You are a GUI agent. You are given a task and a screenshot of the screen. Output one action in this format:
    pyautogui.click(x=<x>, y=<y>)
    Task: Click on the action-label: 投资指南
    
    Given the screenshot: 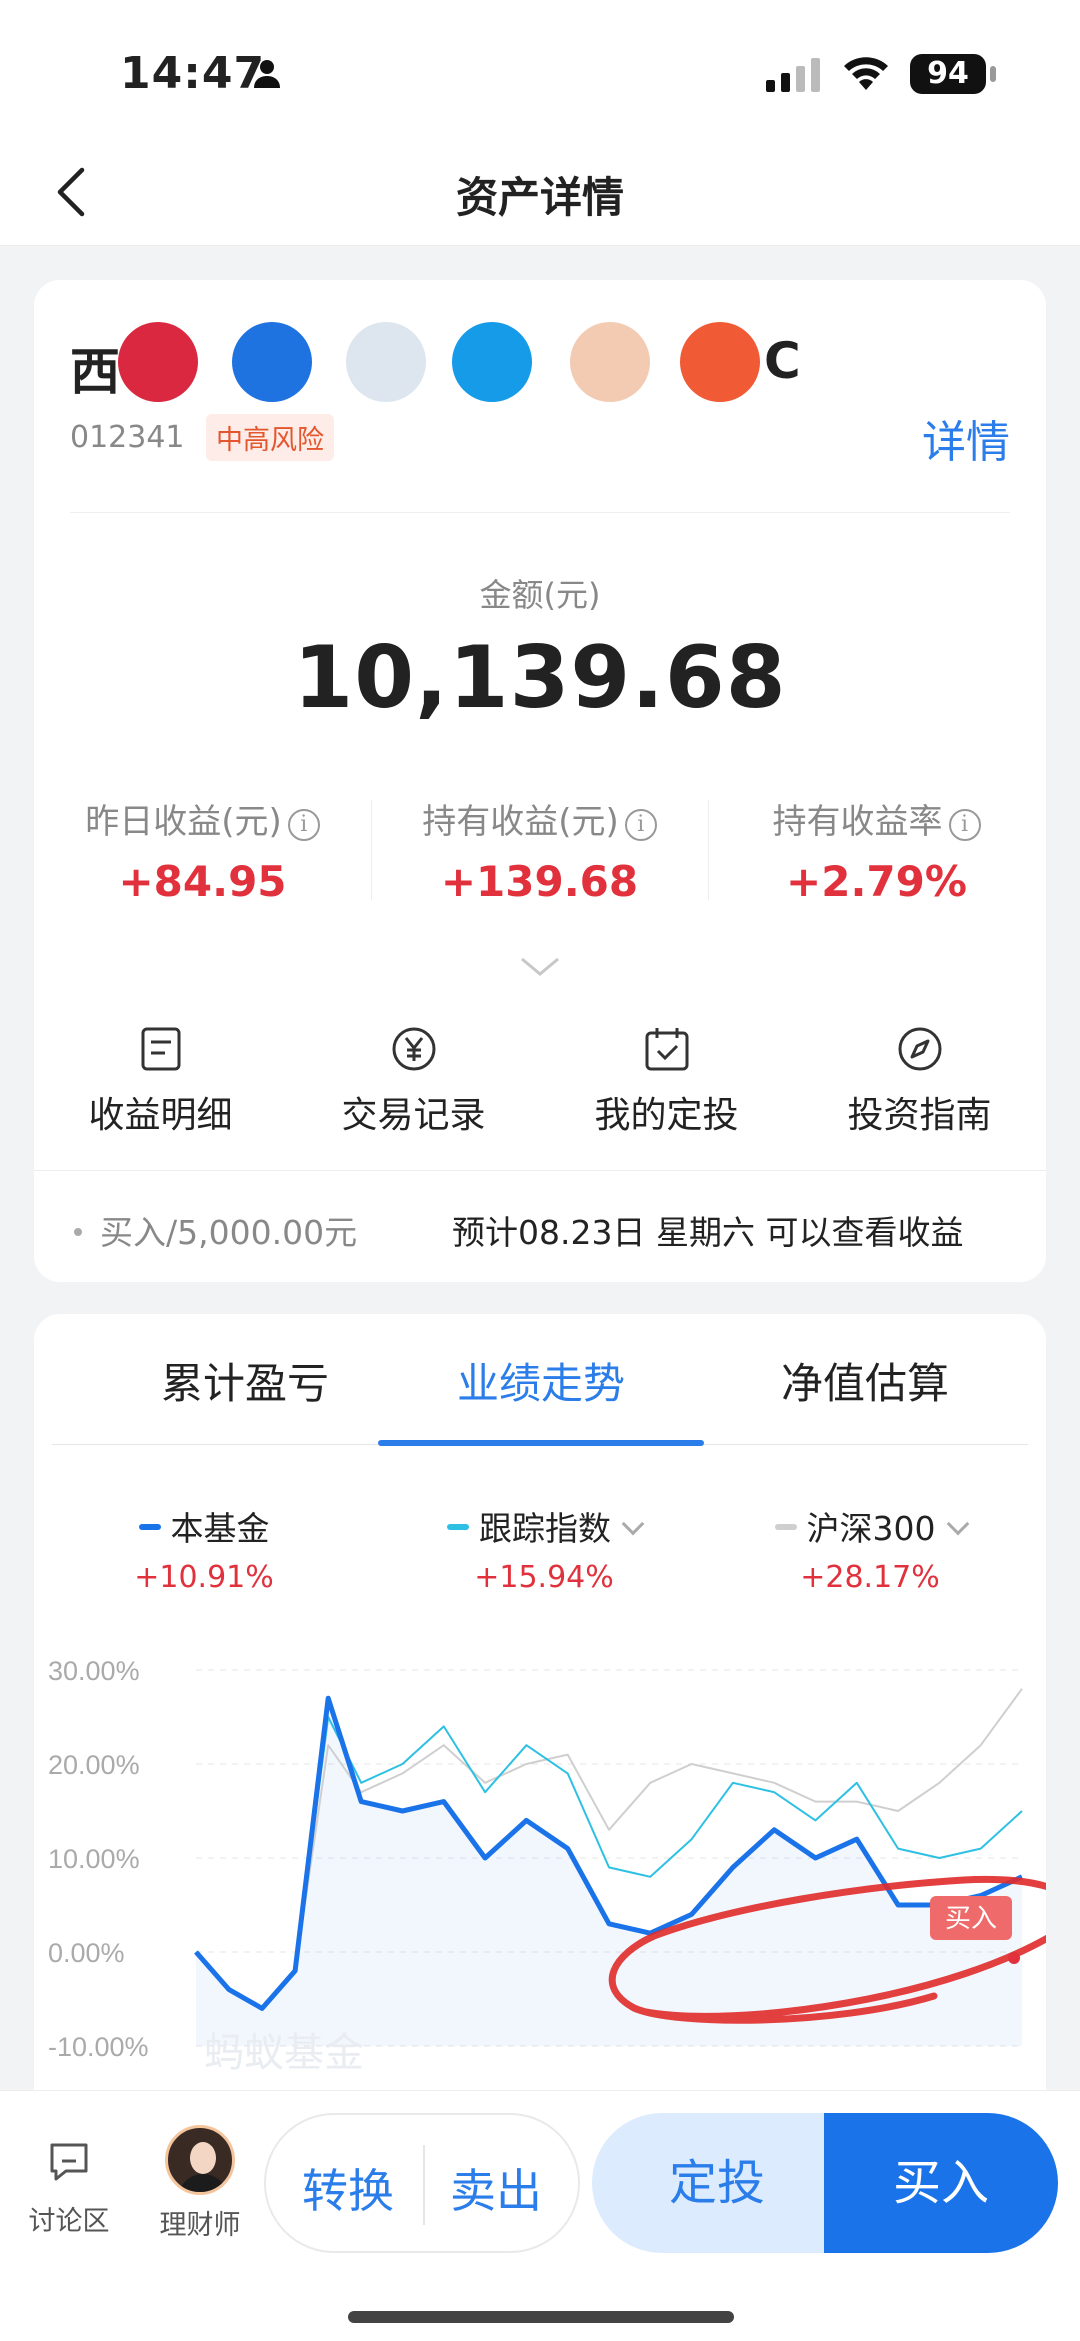 What is the action you would take?
    pyautogui.click(x=919, y=1115)
    